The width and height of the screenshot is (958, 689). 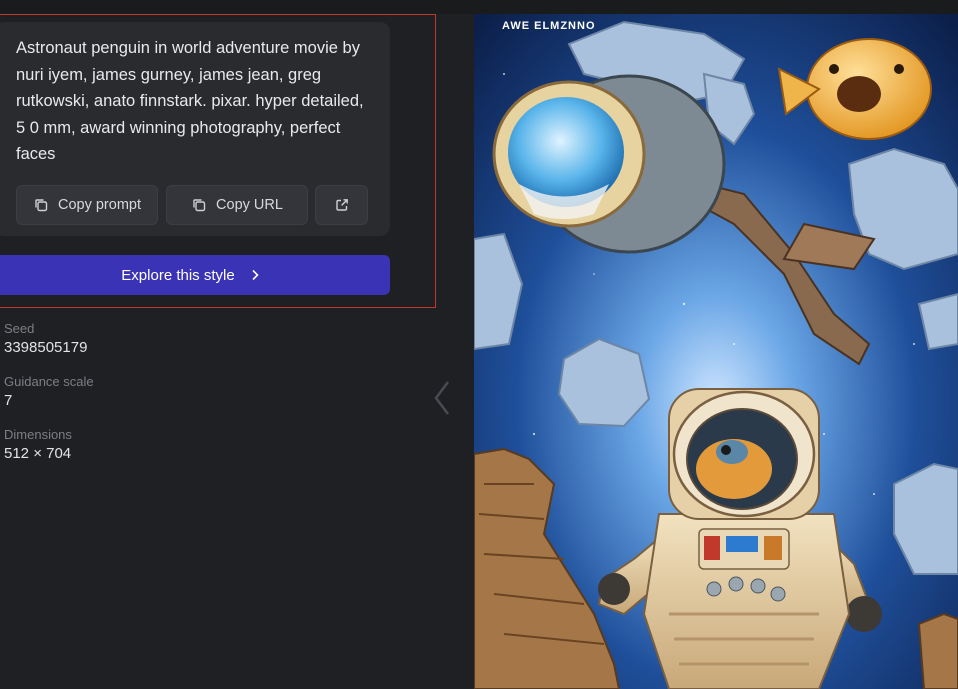 What do you see at coordinates (38, 453) in the screenshot?
I see `dimensions-value: 512 × 704` at bounding box center [38, 453].